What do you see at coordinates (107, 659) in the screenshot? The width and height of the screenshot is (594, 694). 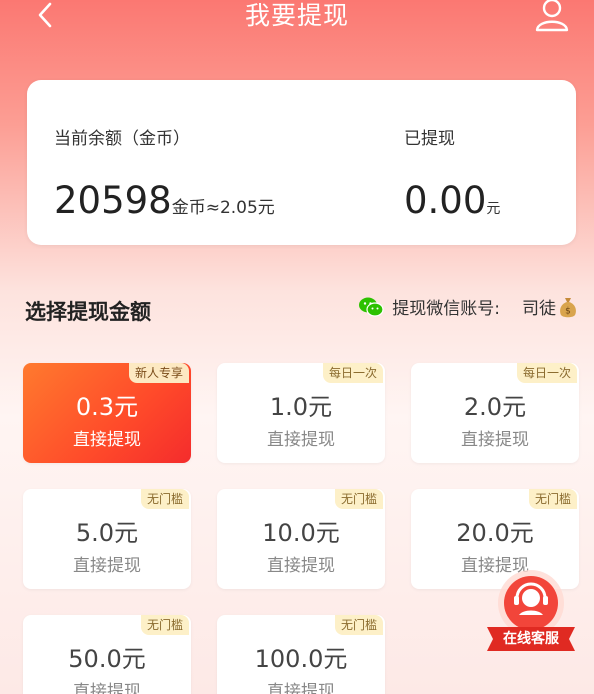 I see `amount-value: 50.0元` at bounding box center [107, 659].